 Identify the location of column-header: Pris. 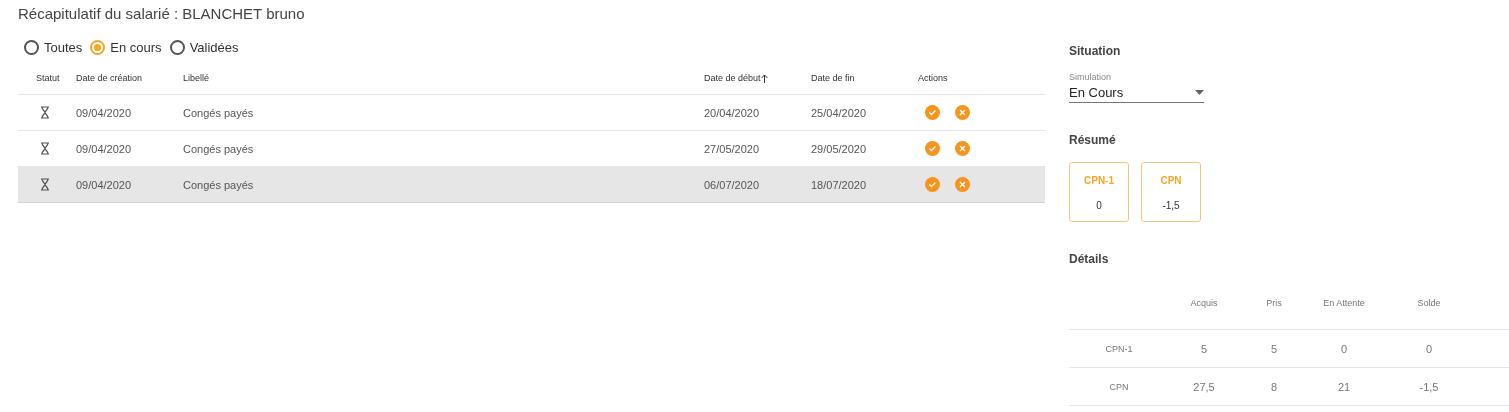
(1274, 302).